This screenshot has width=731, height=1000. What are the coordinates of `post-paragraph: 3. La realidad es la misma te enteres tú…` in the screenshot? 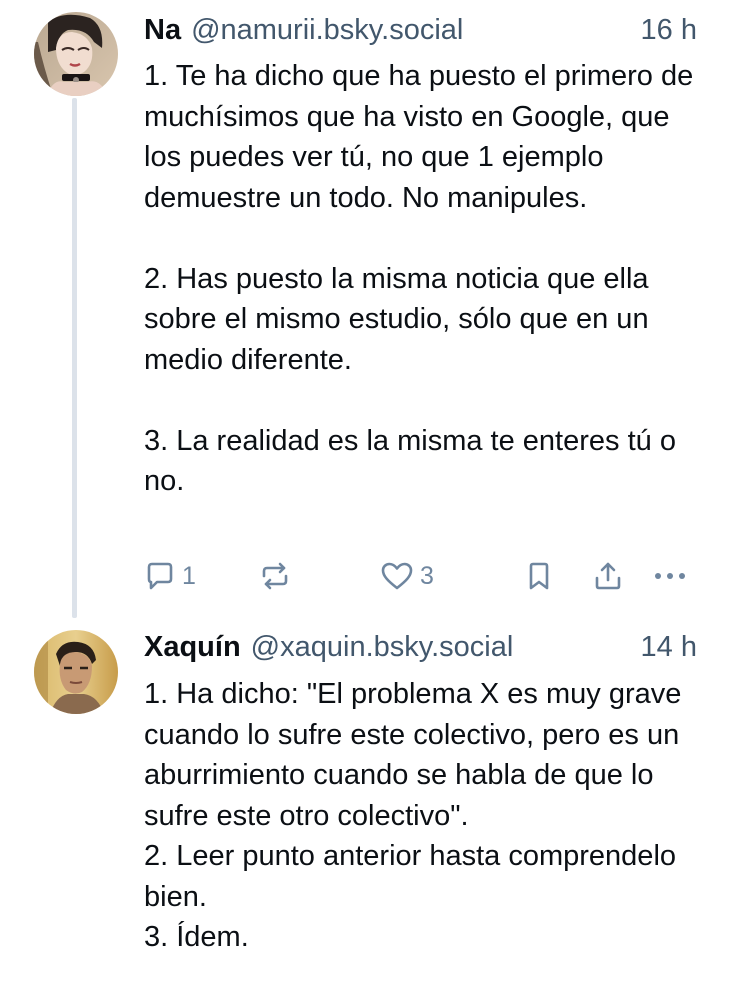 It's located at (410, 461).